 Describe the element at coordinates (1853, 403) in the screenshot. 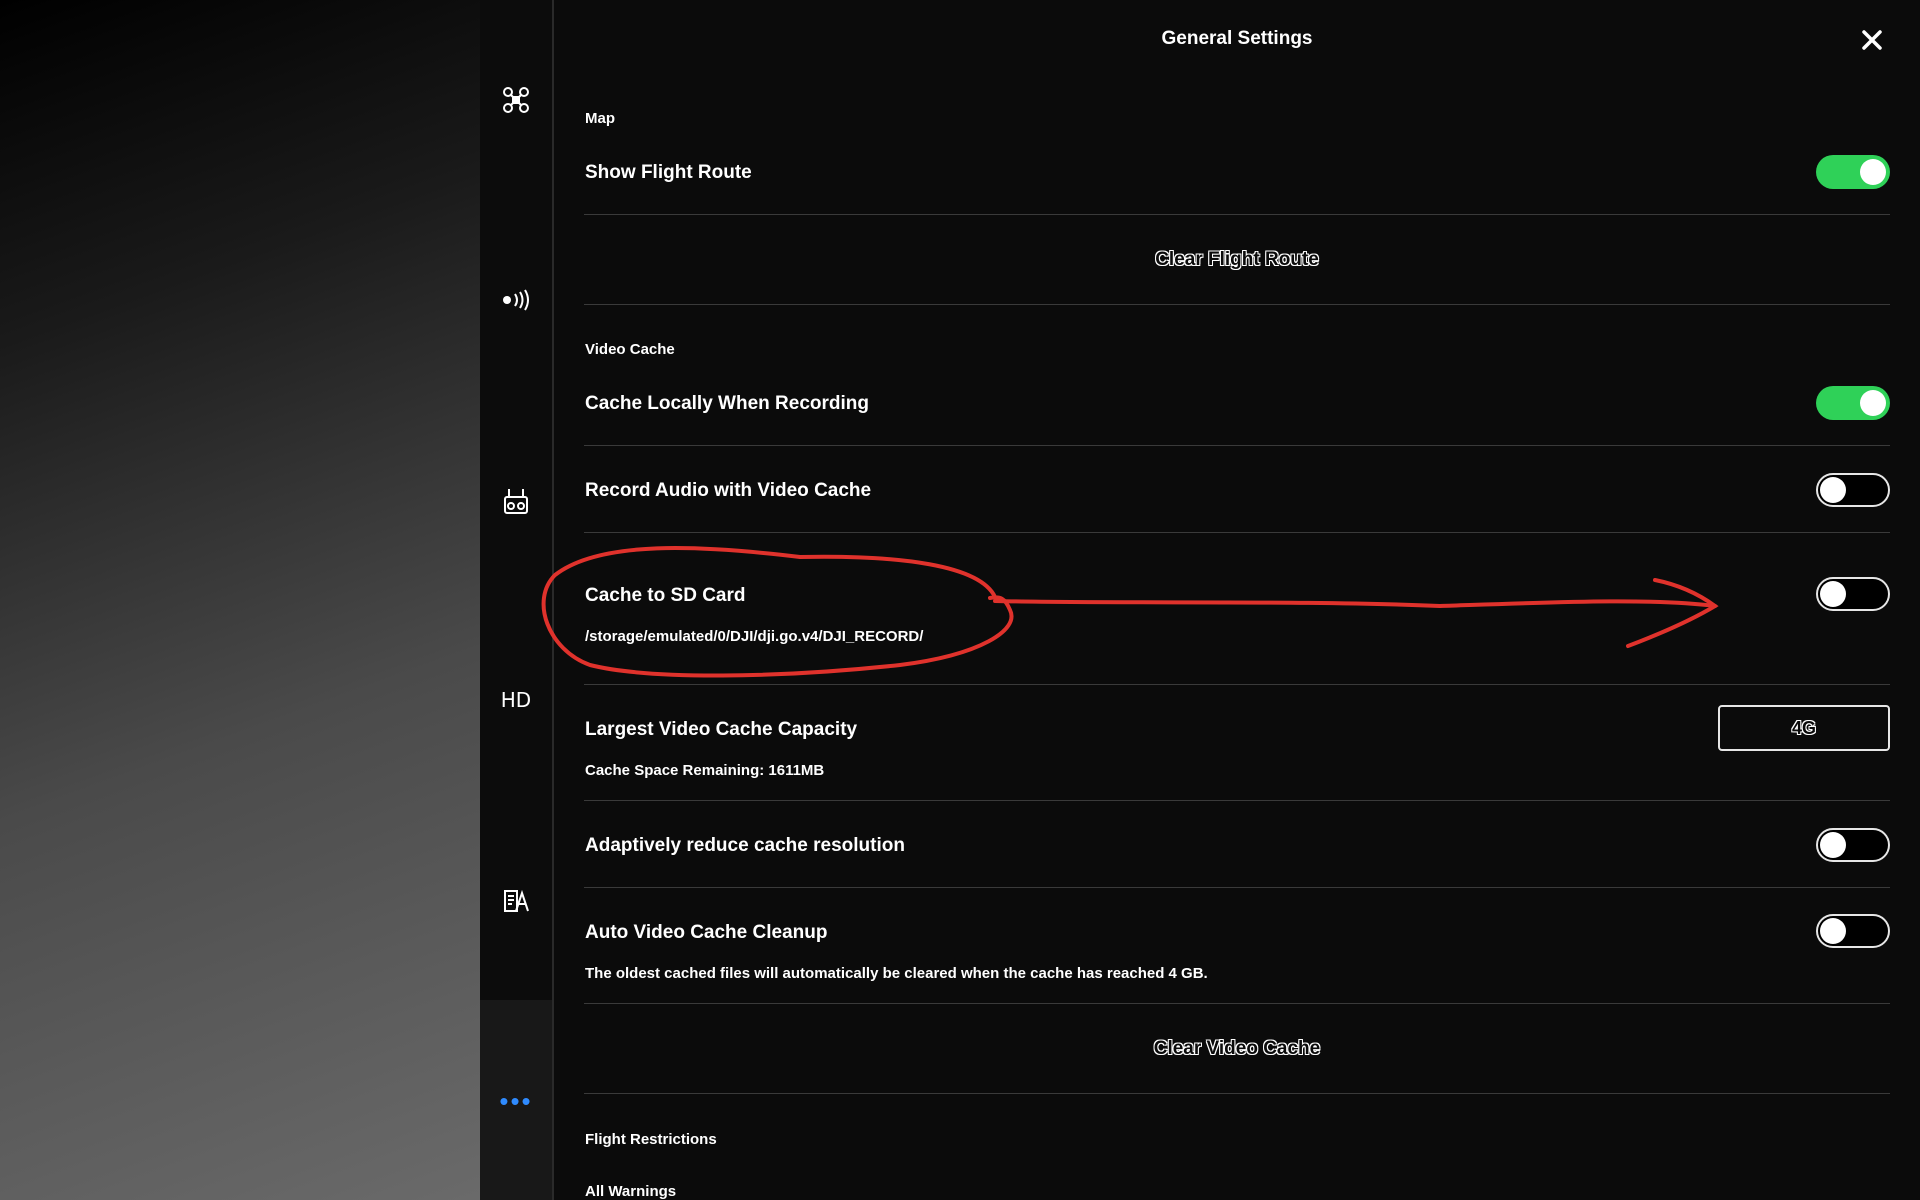

I see `cache-locally-toggle` at that location.